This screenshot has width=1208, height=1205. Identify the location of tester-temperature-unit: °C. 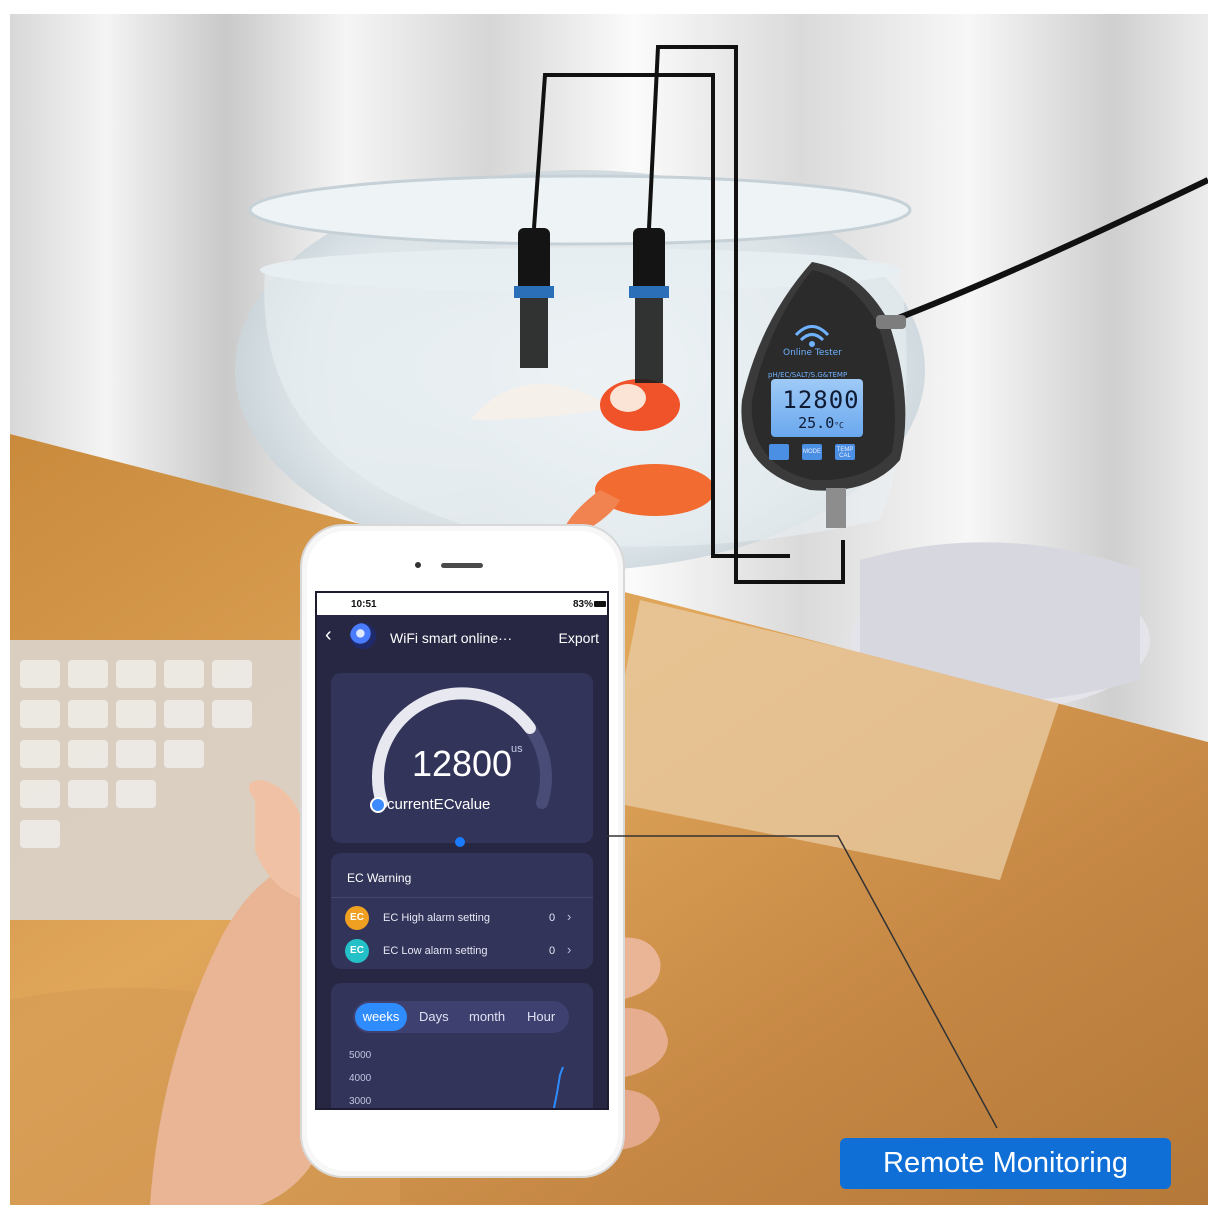
(839, 425).